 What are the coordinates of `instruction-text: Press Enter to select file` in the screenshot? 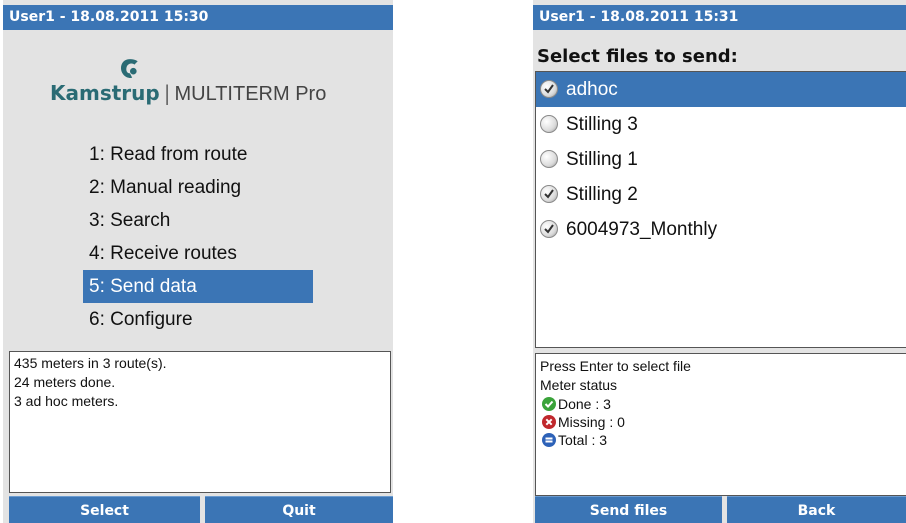 It's located at (615, 366).